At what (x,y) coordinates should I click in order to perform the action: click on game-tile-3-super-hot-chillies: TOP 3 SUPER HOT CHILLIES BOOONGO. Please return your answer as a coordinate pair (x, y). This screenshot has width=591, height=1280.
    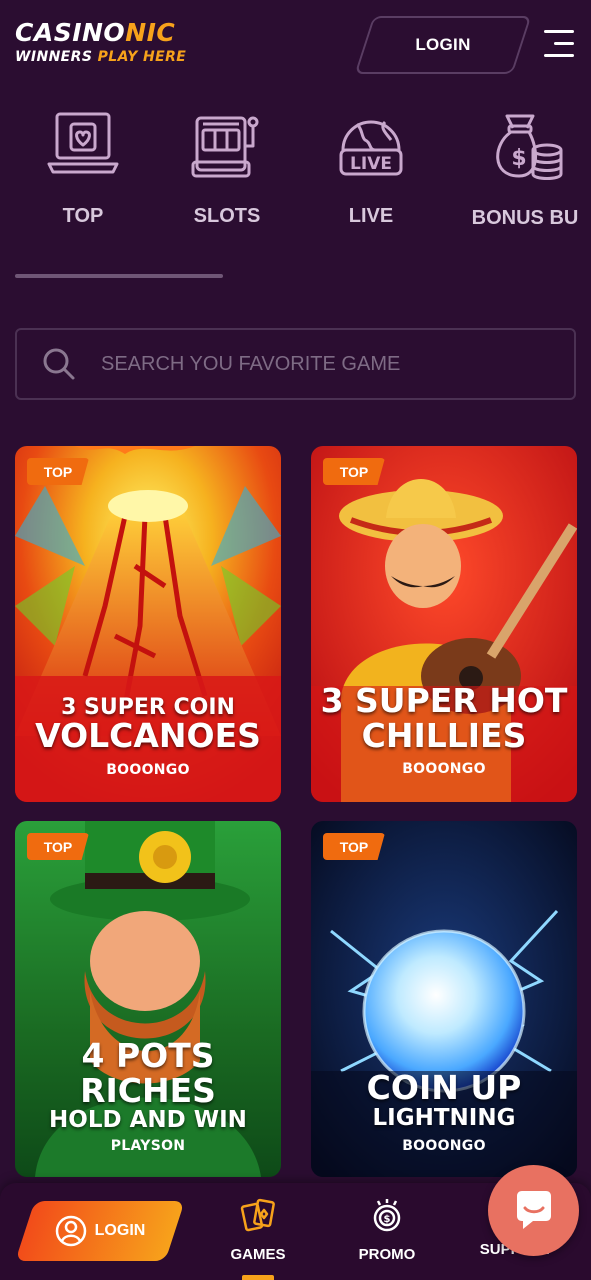
    Looking at the image, I should click on (444, 624).